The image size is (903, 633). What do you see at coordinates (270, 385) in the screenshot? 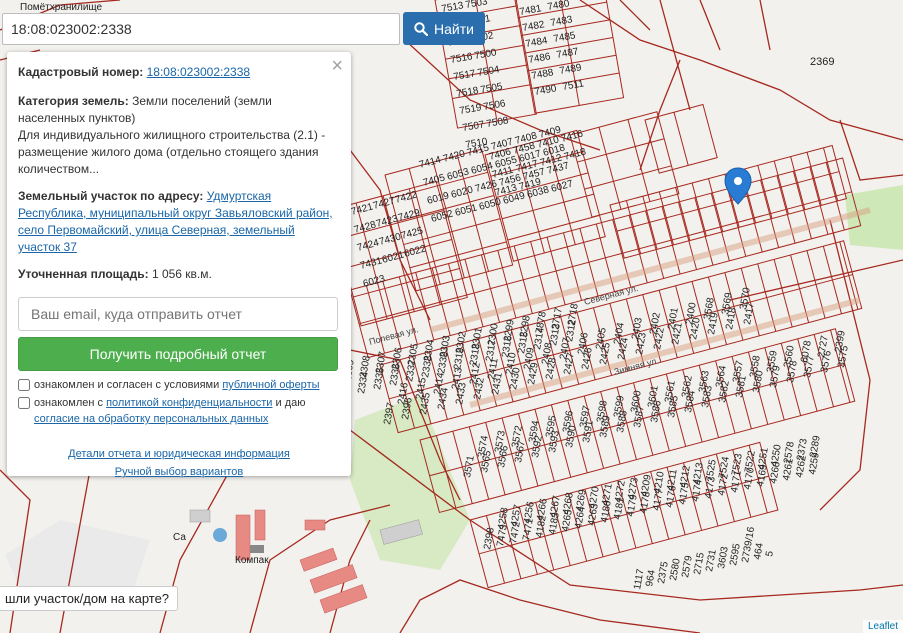
I see `public-offer-link: публичной оферты` at bounding box center [270, 385].